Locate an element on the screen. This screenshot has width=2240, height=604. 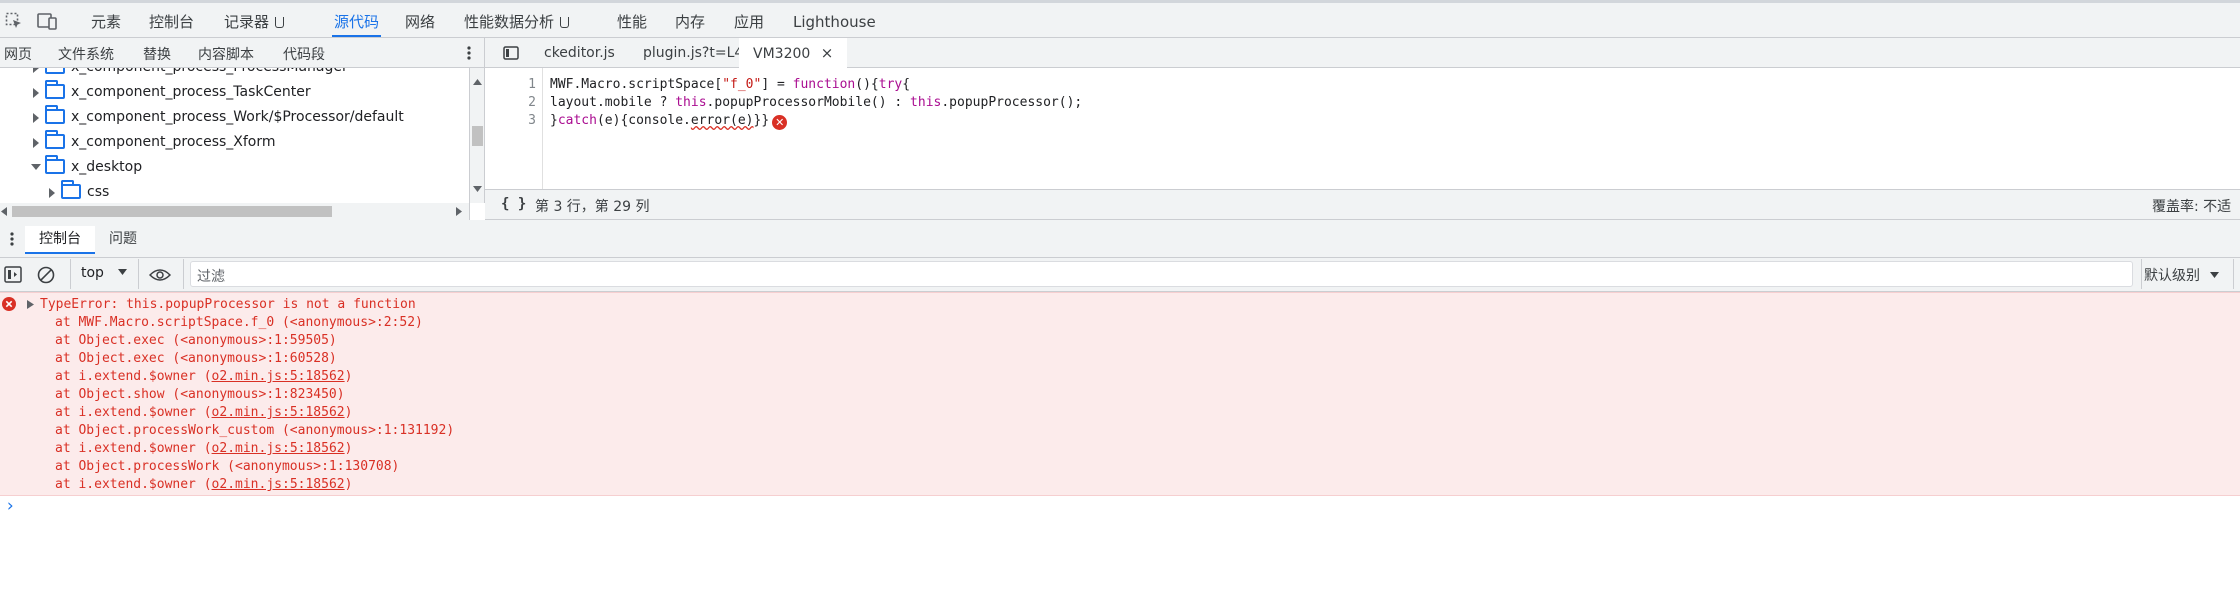
drawer-tab-console: 控制台 is located at coordinates (60, 240).